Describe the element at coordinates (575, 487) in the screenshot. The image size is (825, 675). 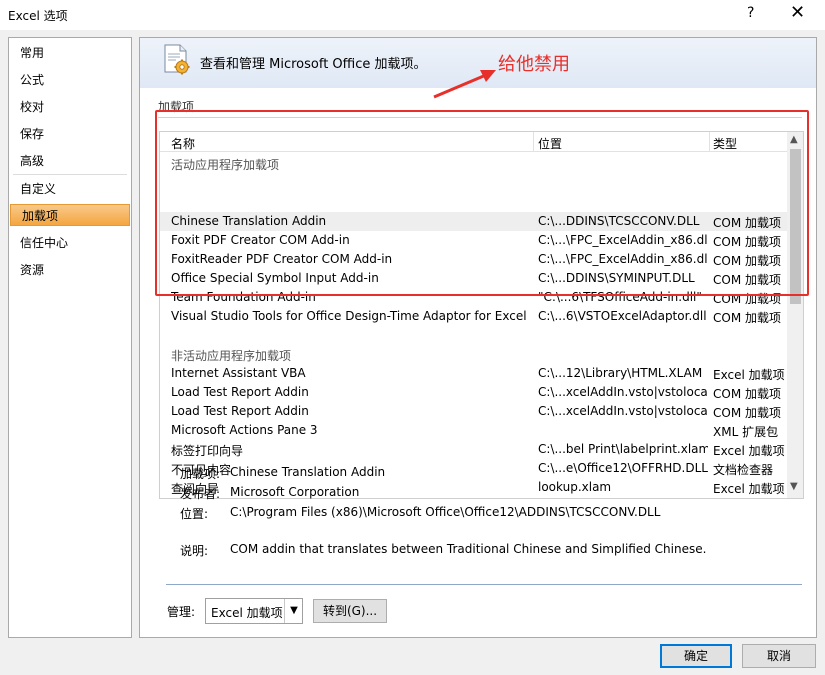
I see `addin-location: lookup.xlam` at that location.